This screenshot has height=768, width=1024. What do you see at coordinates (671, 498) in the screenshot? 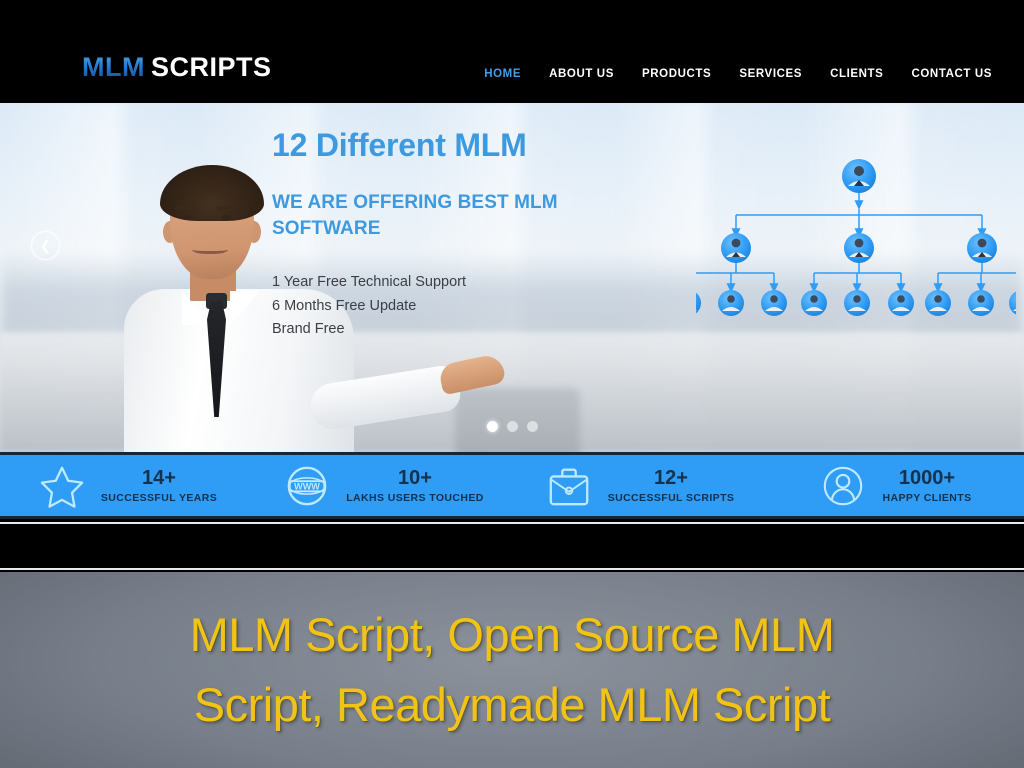
I see `stat-label: SUCCESSFUL SCRIPTS` at bounding box center [671, 498].